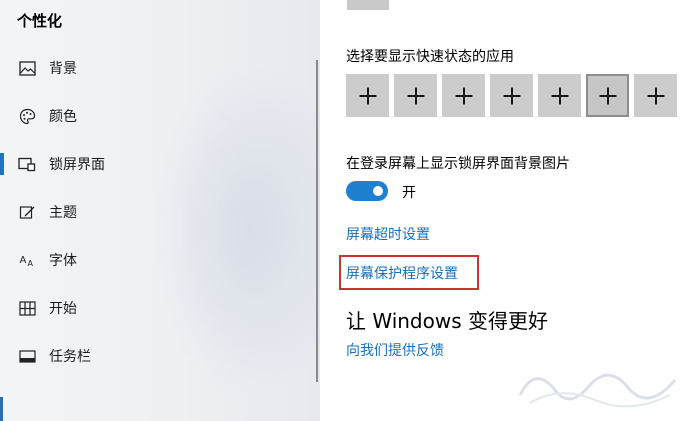  I want to click on quick-status-tile-selected, so click(607, 95).